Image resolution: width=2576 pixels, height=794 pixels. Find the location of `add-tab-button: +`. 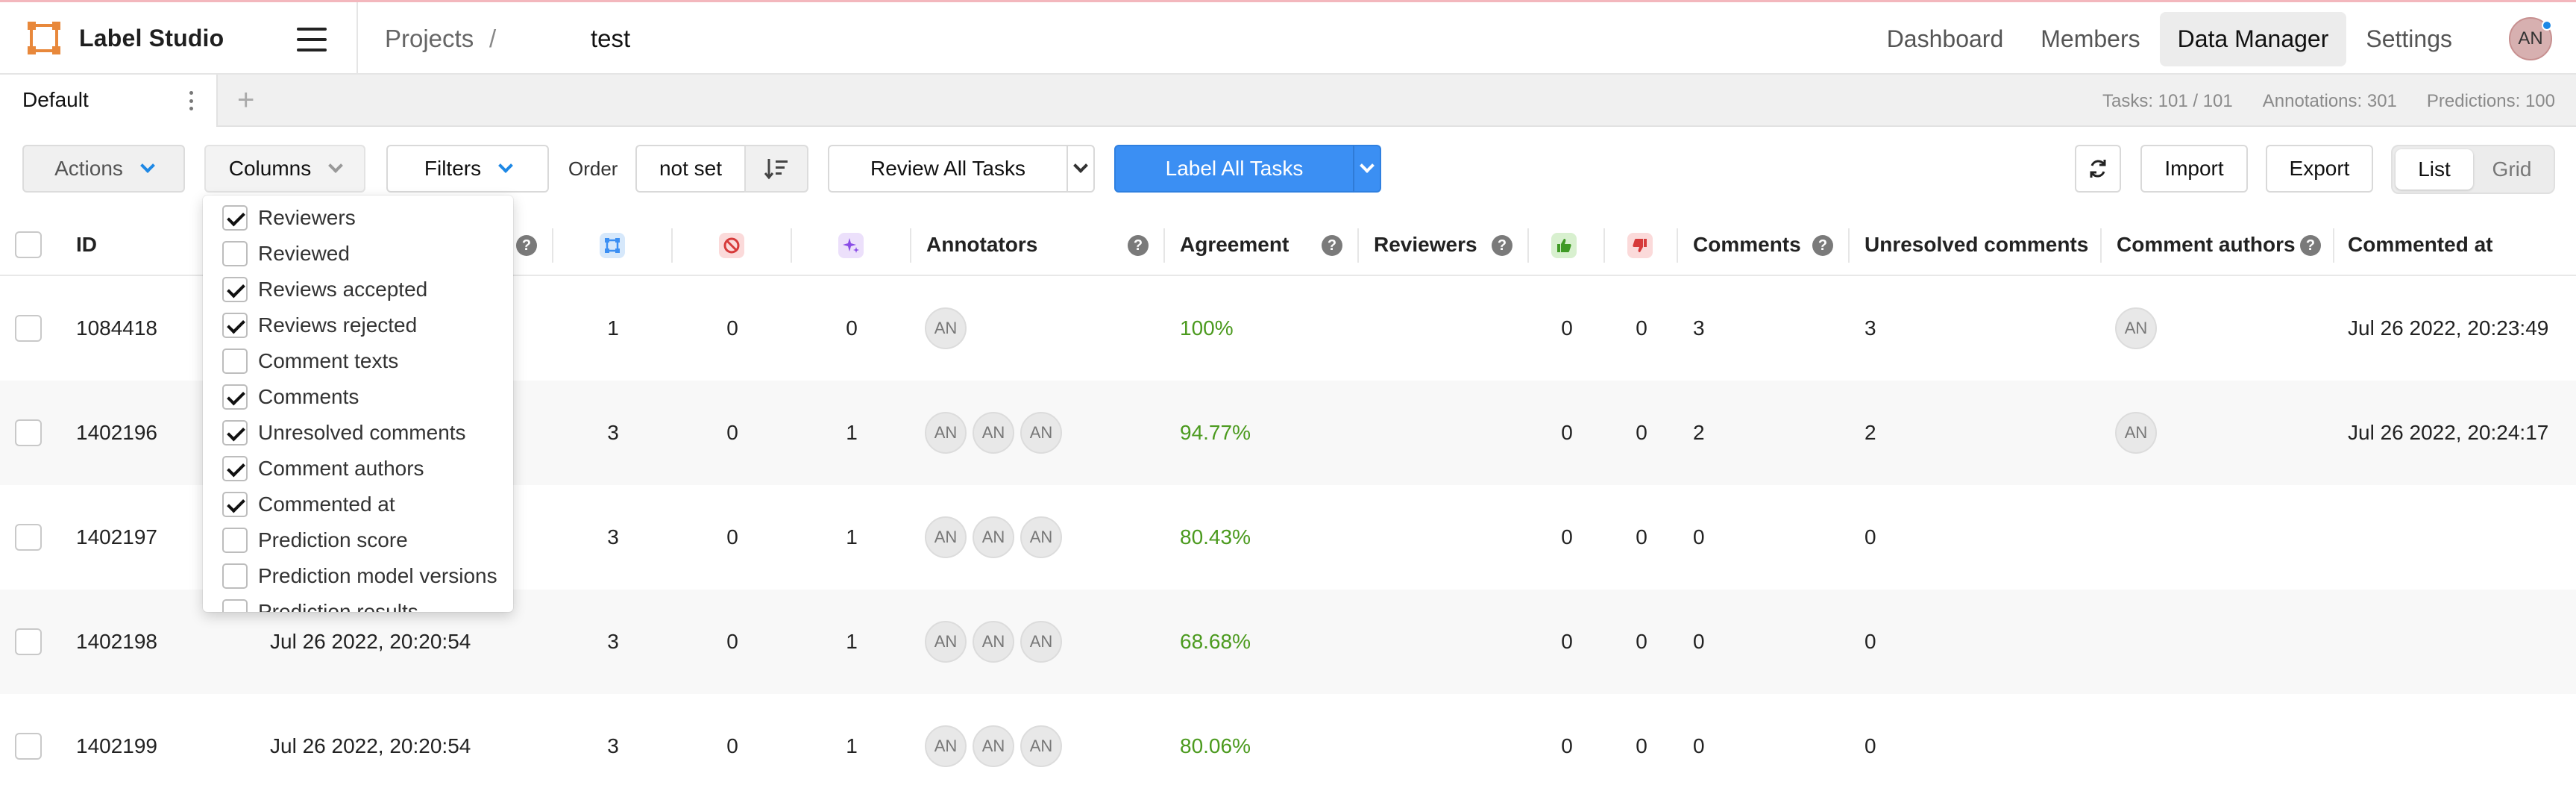

add-tab-button: + is located at coordinates (246, 100).